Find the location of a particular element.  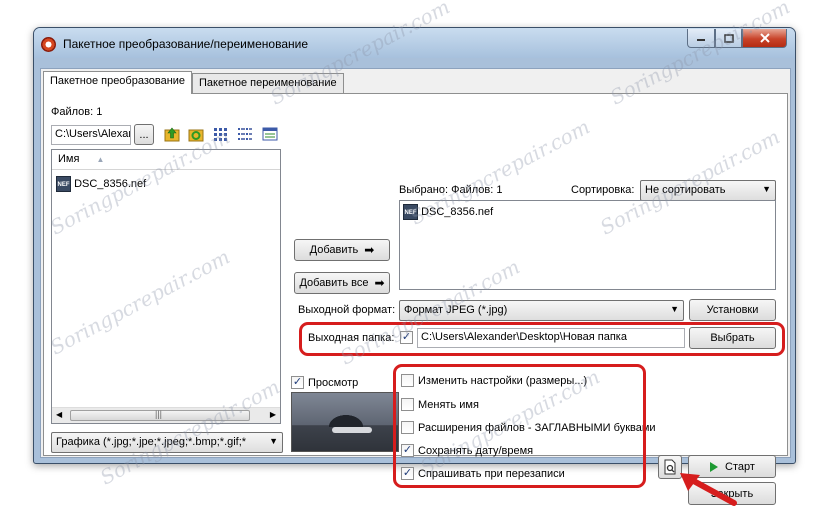

settings-button: Установки is located at coordinates (732, 310).